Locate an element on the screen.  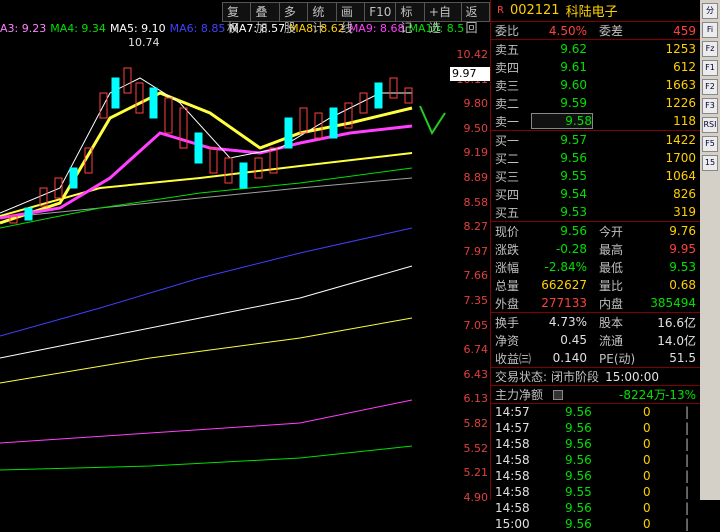
buy-volume: 1700 is located at coordinates (680, 158).